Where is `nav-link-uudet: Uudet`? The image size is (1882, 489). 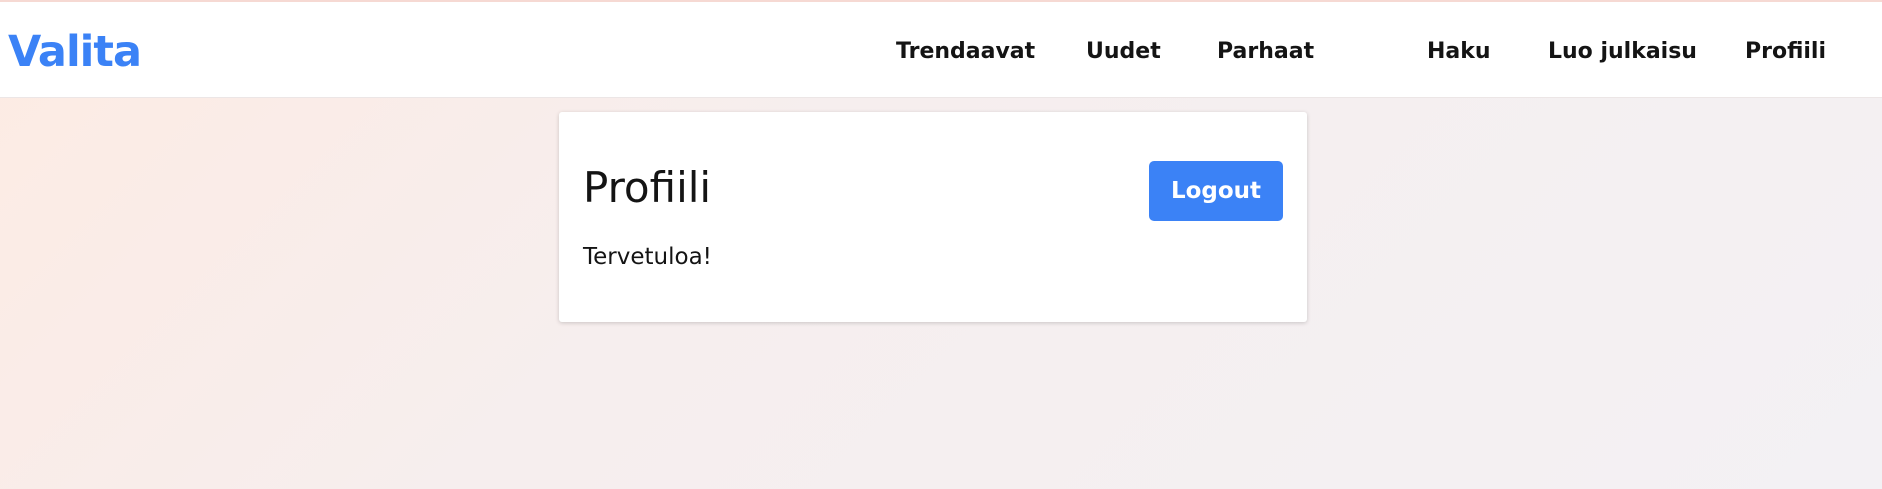 nav-link-uudet: Uudet is located at coordinates (1123, 52).